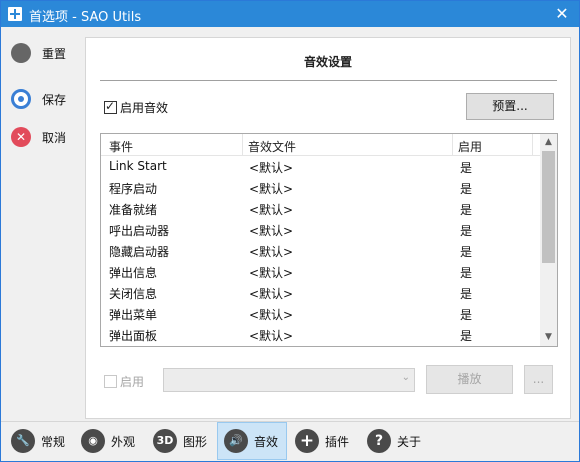 The image size is (580, 462). Describe the element at coordinates (139, 252) in the screenshot. I see `event-cell: 隐藏启动器` at that location.